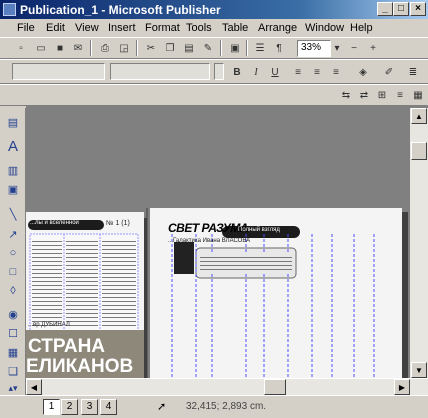 The height and width of the screenshot is (418, 428). What do you see at coordinates (419, 151) in the screenshot?
I see `vertical-scroll-thumb` at bounding box center [419, 151].